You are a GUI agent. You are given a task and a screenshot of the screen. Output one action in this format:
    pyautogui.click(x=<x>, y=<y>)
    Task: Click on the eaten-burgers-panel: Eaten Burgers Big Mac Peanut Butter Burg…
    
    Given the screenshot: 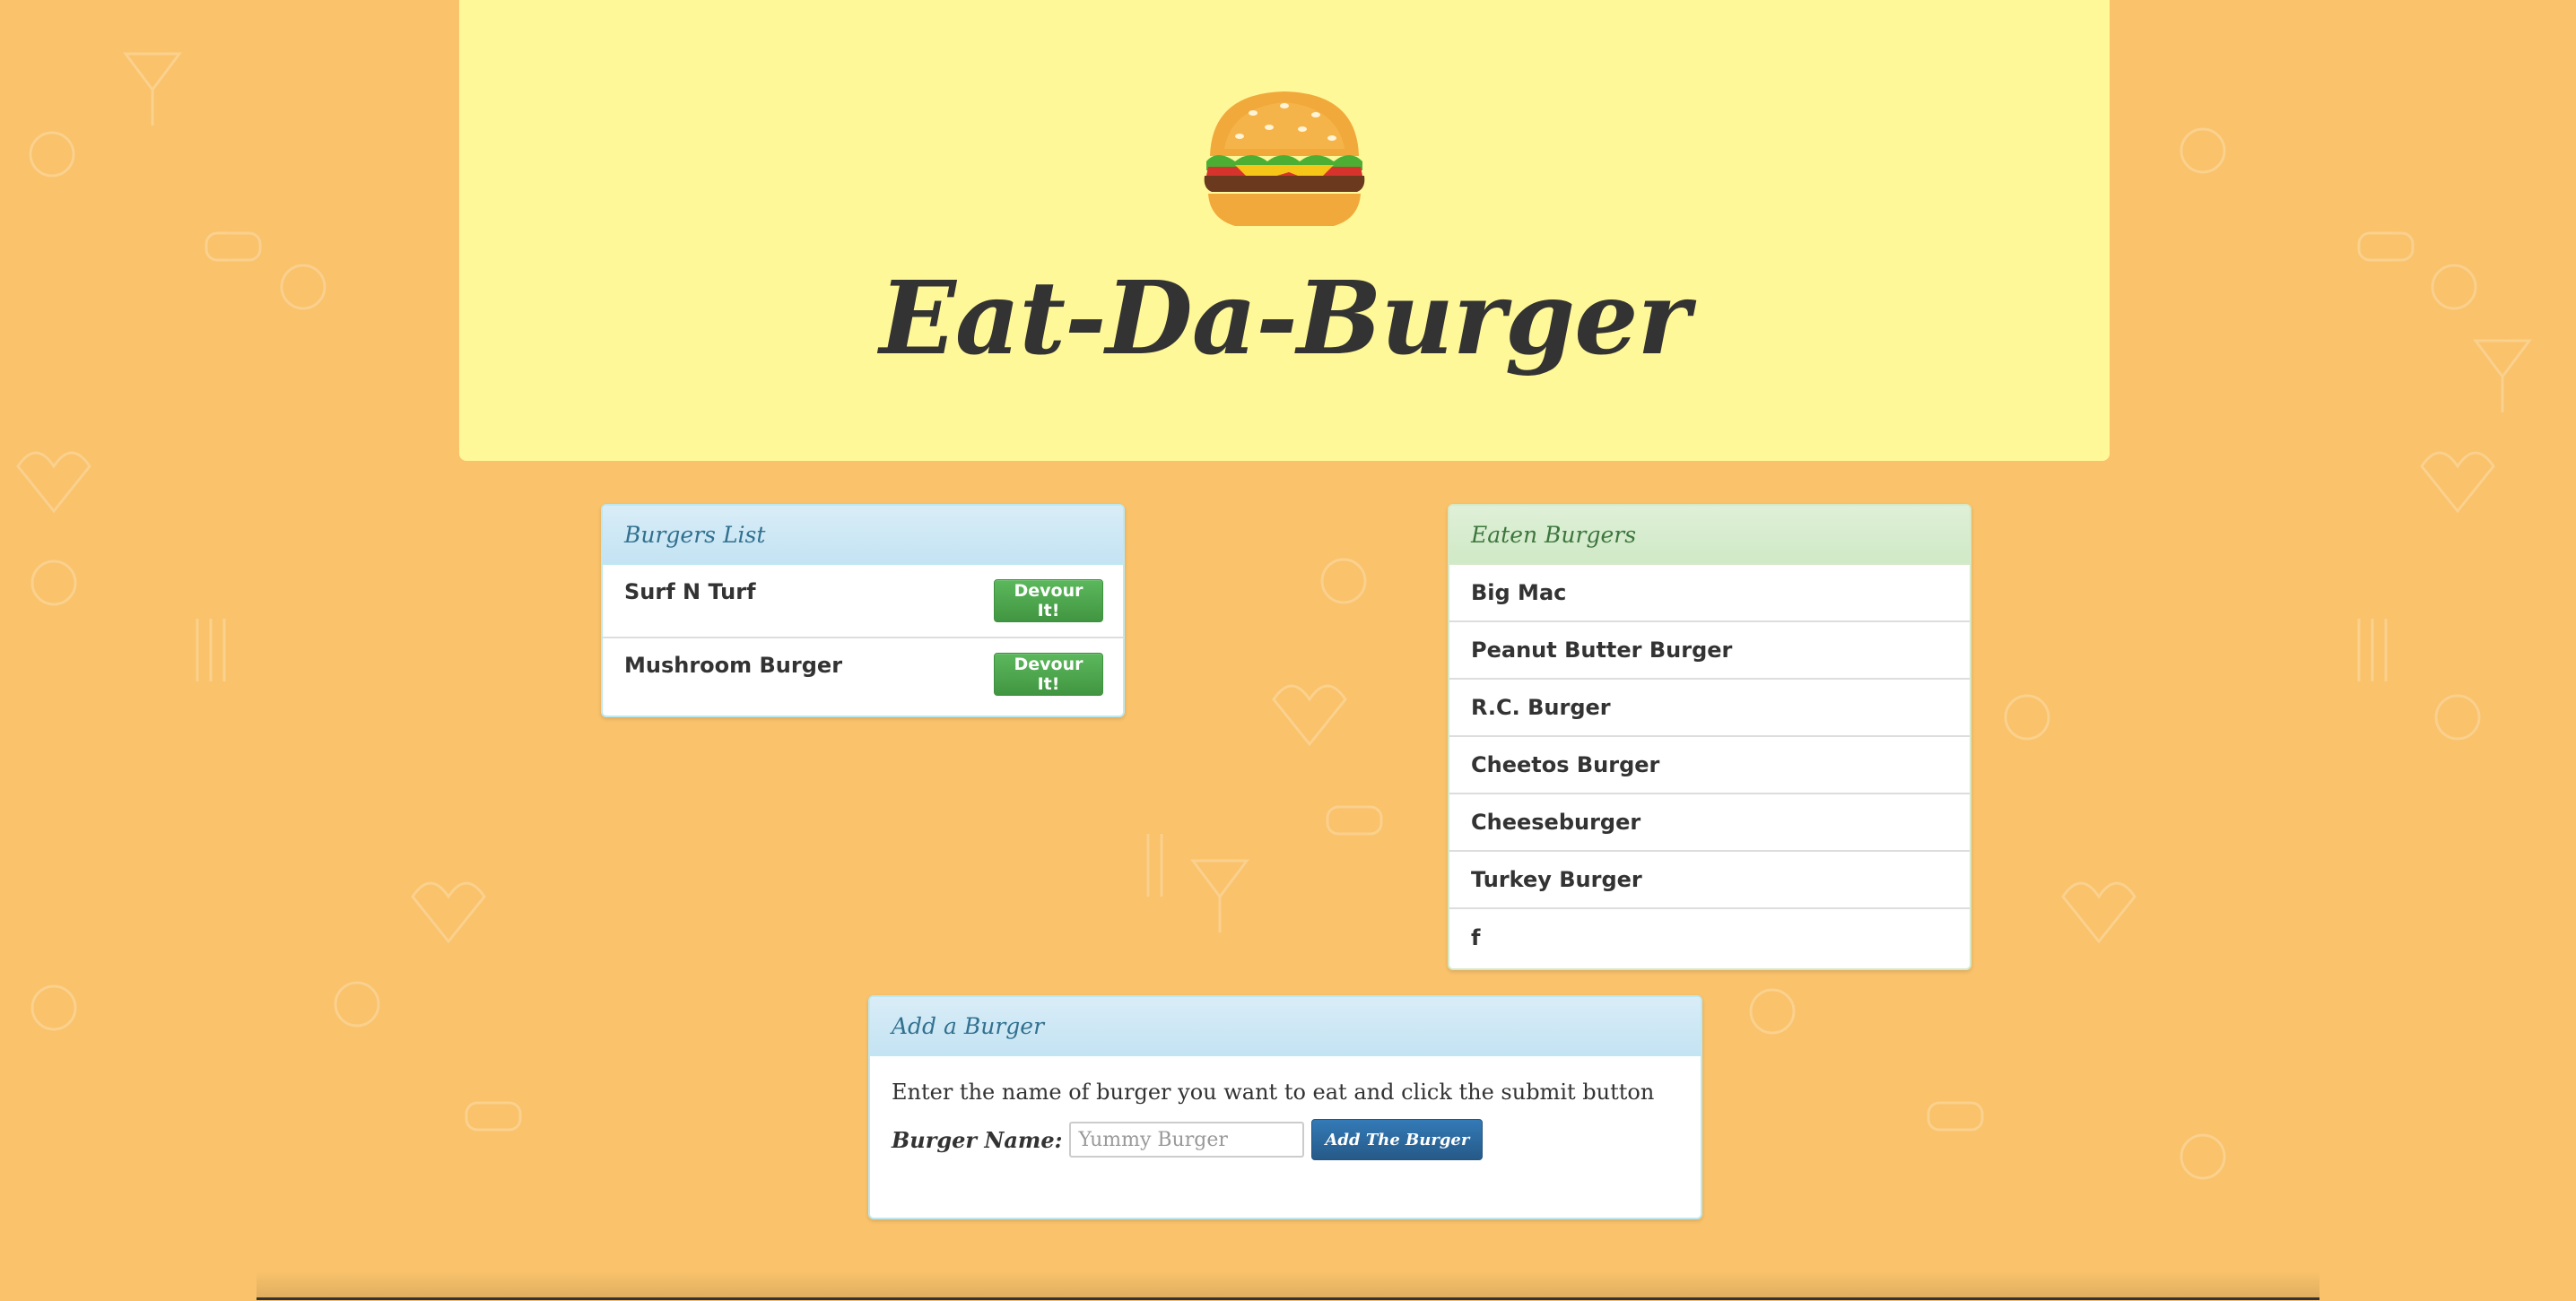 What is the action you would take?
    pyautogui.click(x=1709, y=737)
    